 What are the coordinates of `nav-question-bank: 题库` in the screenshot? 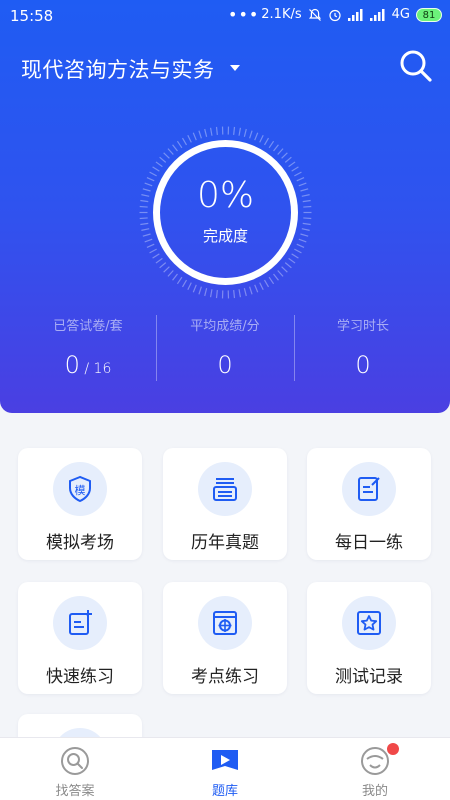 It's located at (225, 769).